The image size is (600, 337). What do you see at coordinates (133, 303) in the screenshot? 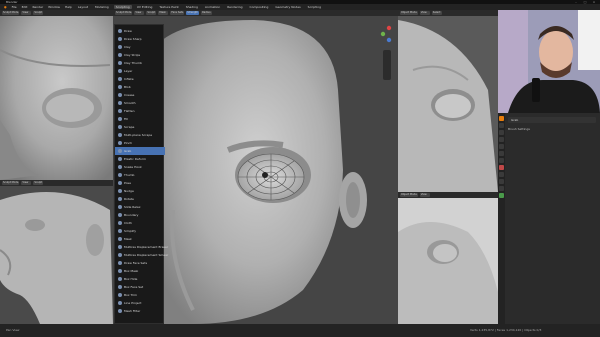
I see `brush-menu-item-label: Line Project` at bounding box center [133, 303].